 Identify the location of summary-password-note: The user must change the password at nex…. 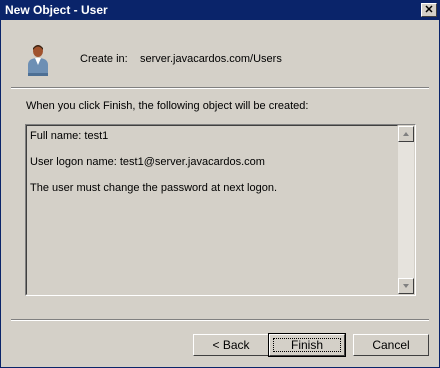
(154, 188).